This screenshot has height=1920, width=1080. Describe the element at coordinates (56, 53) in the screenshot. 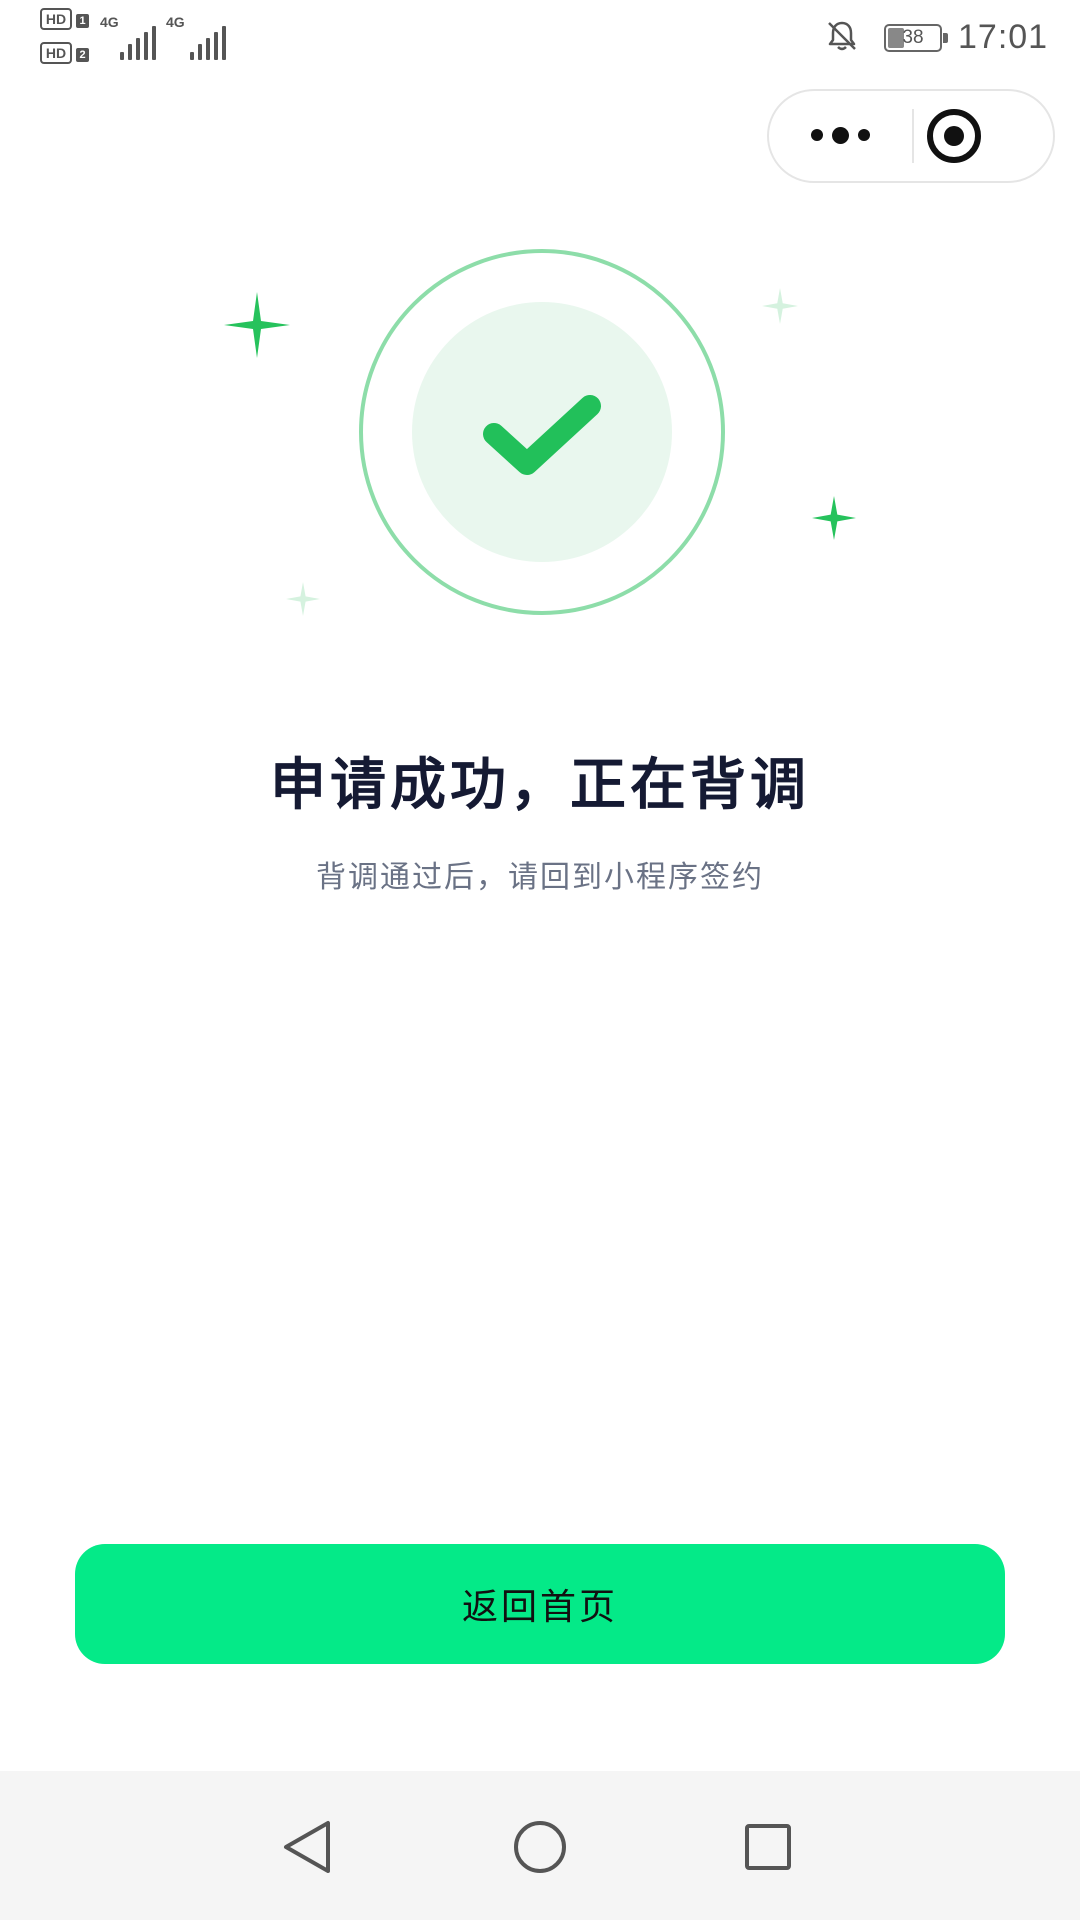

I see `sim2-hd-label: HD` at that location.